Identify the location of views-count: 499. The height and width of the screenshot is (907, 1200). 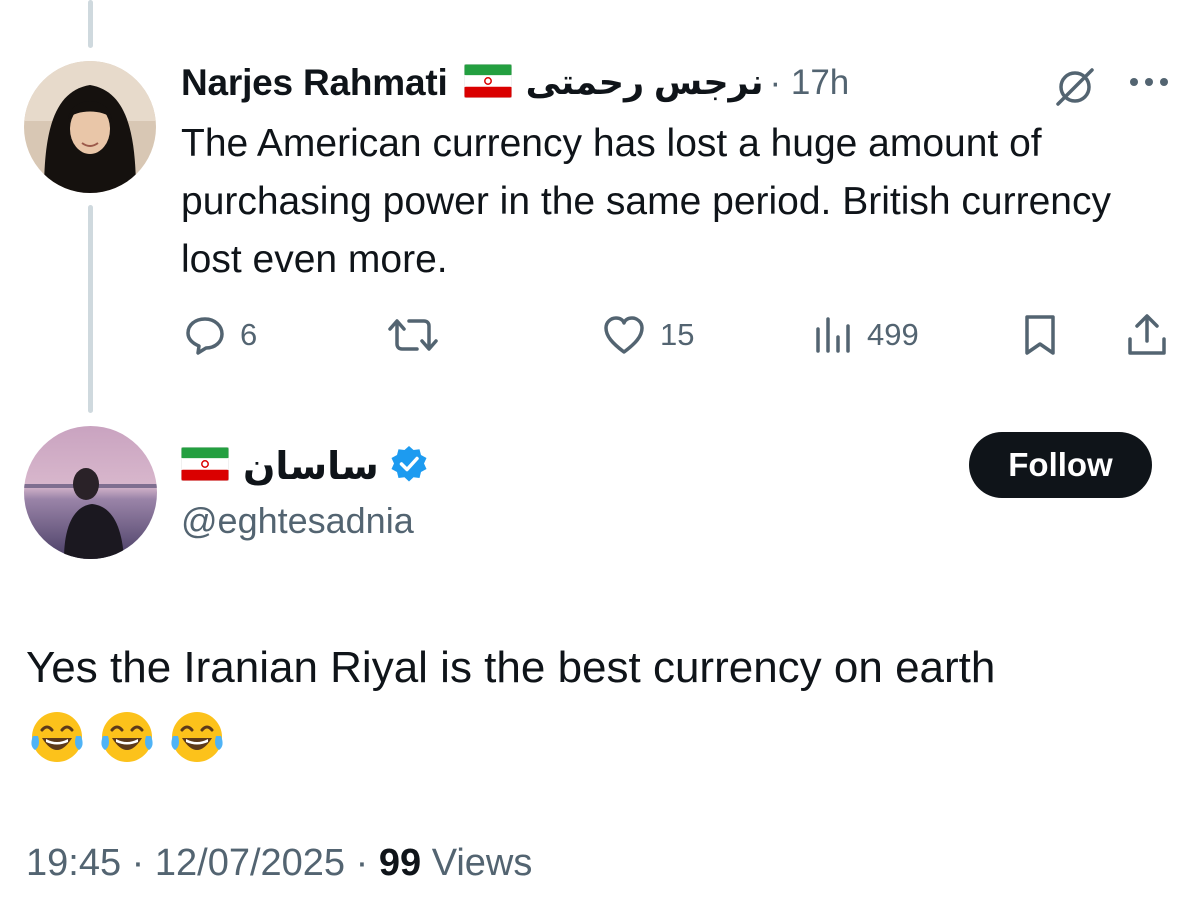
(893, 334).